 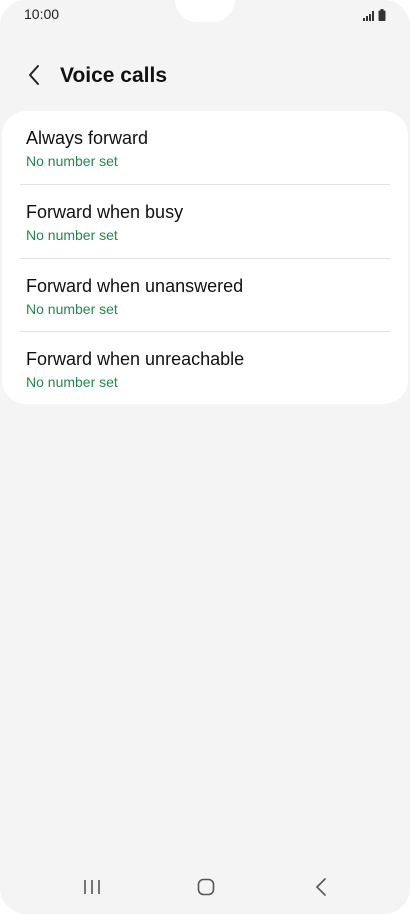 I want to click on recents-icon, so click(x=92, y=889).